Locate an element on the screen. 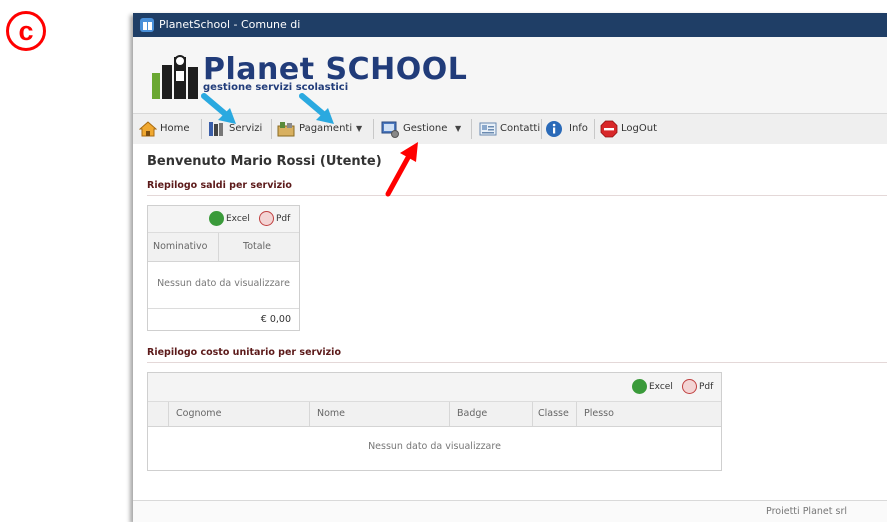  home-icon is located at coordinates (148, 129).